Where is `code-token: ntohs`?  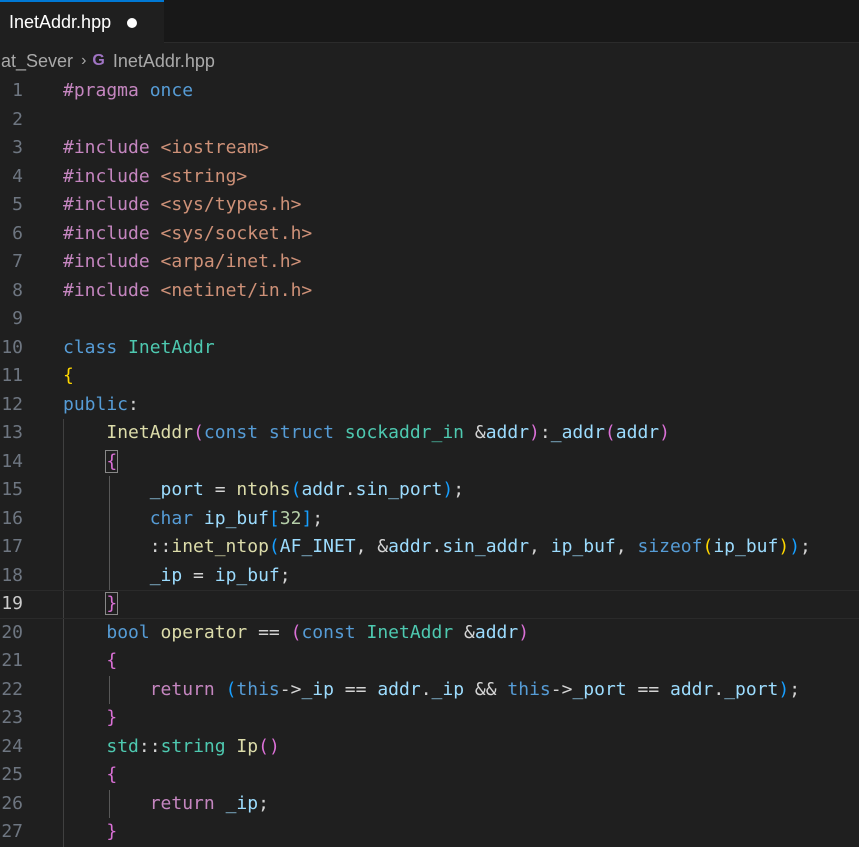 code-token: ntohs is located at coordinates (263, 489).